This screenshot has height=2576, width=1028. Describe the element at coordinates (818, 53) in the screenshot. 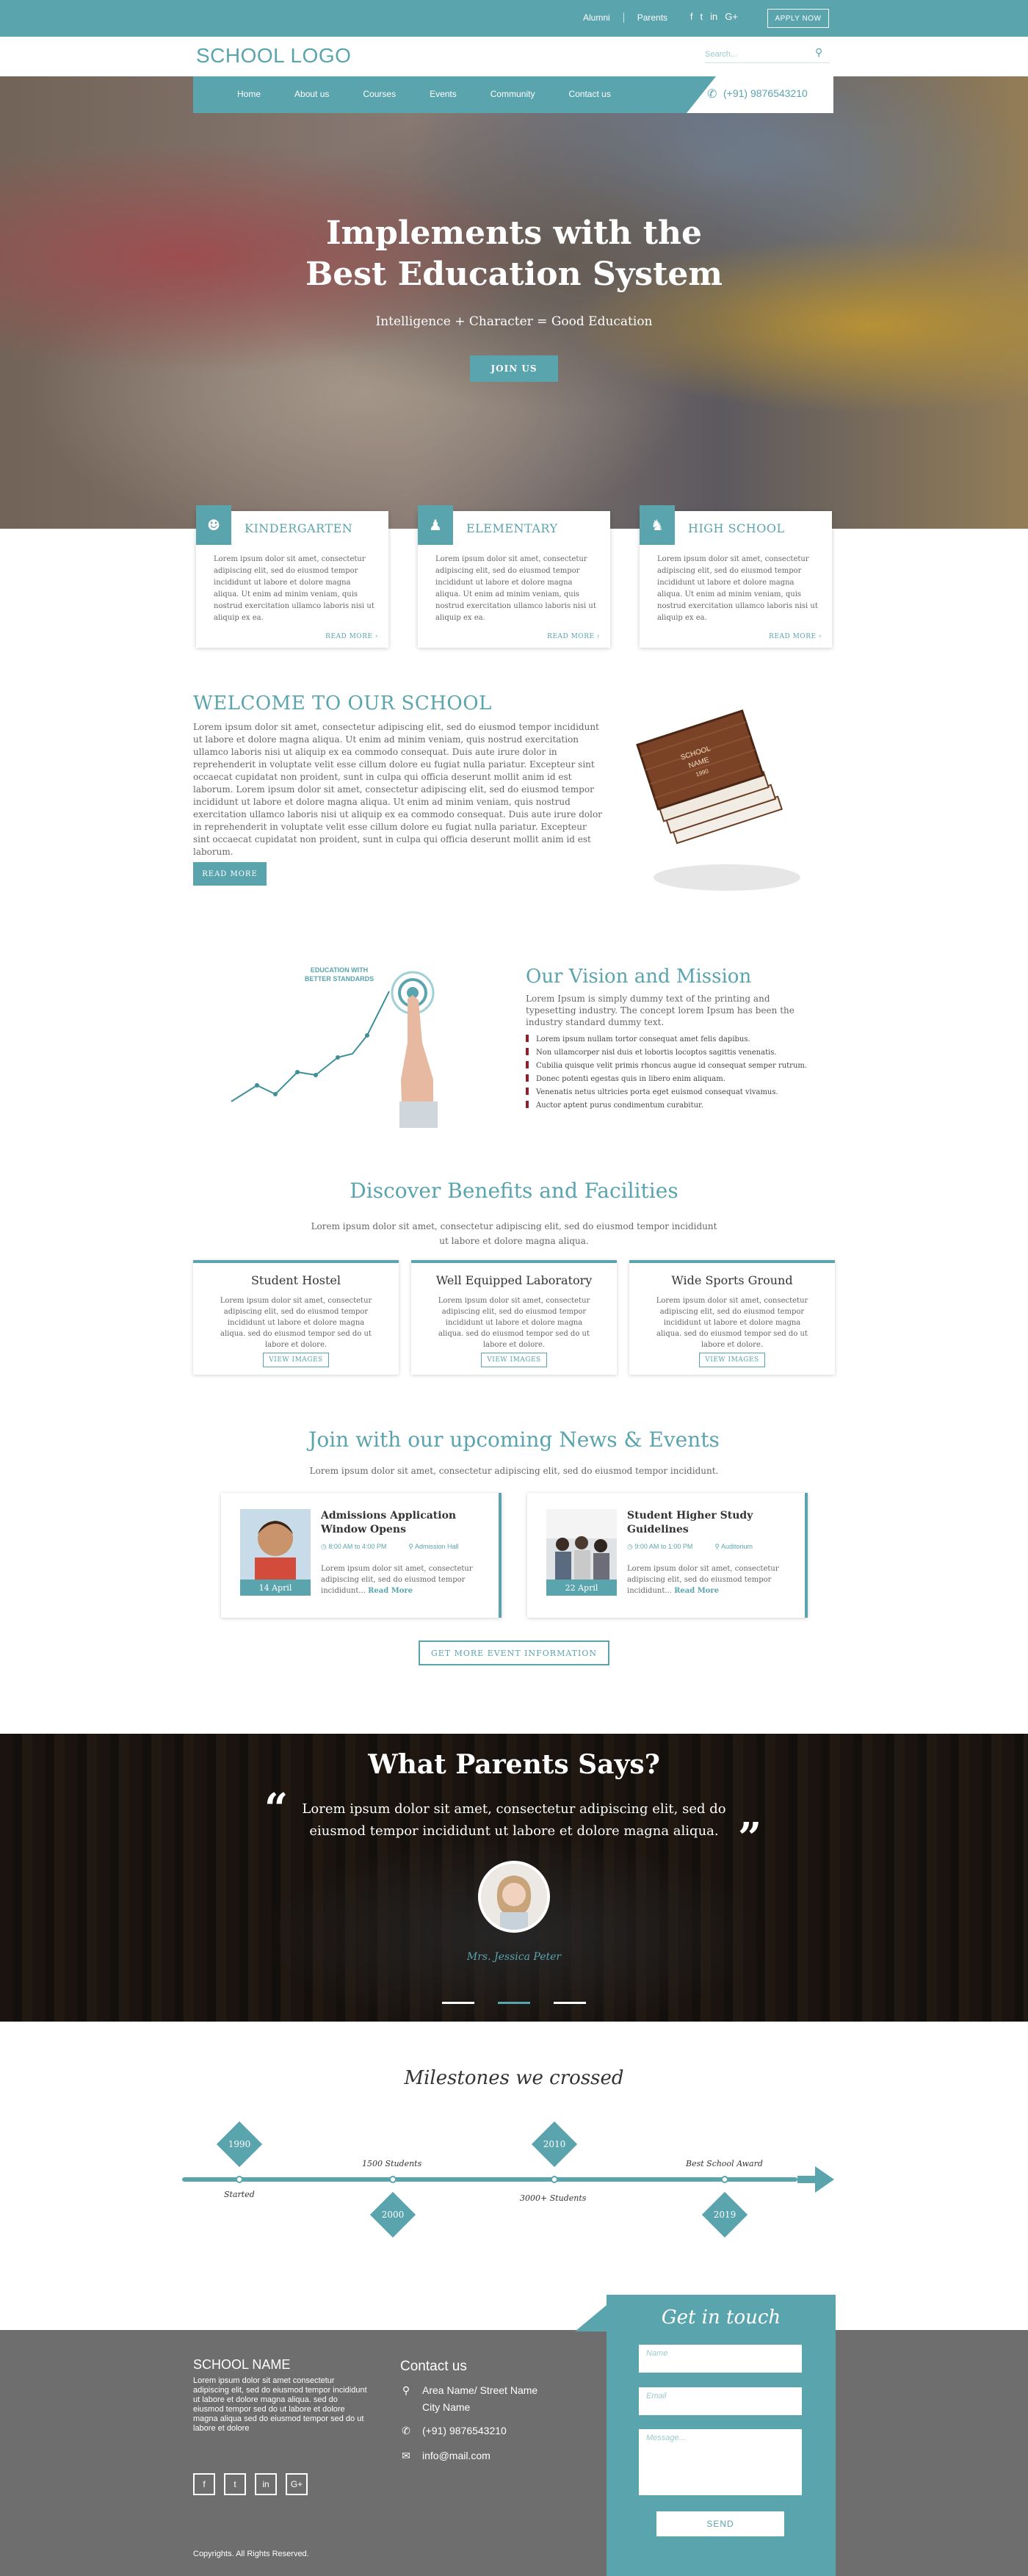

I see `search-icon: ⚲` at that location.